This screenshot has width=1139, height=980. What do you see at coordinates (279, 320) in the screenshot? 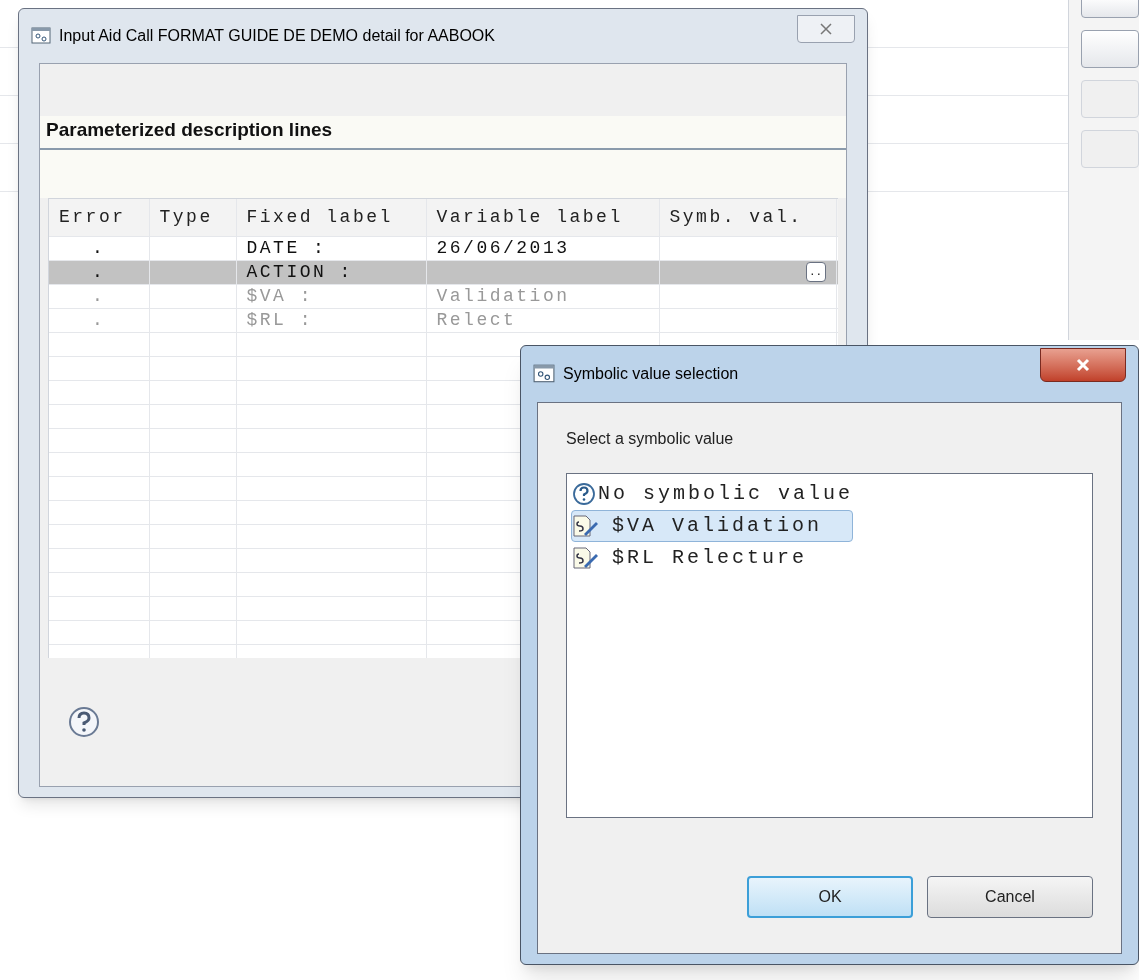
I see `table-cell: $RL :` at bounding box center [279, 320].